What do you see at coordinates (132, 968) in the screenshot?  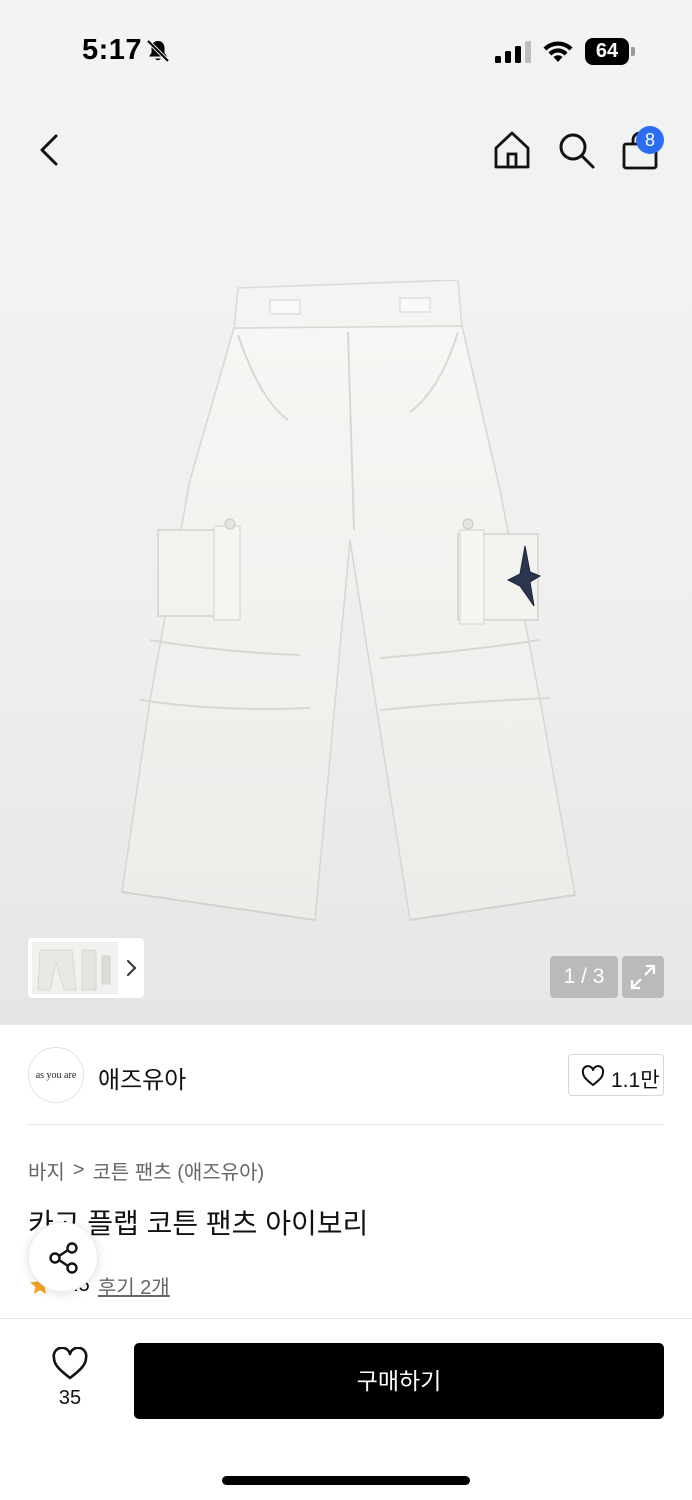 I see `chevron-right-icon` at bounding box center [132, 968].